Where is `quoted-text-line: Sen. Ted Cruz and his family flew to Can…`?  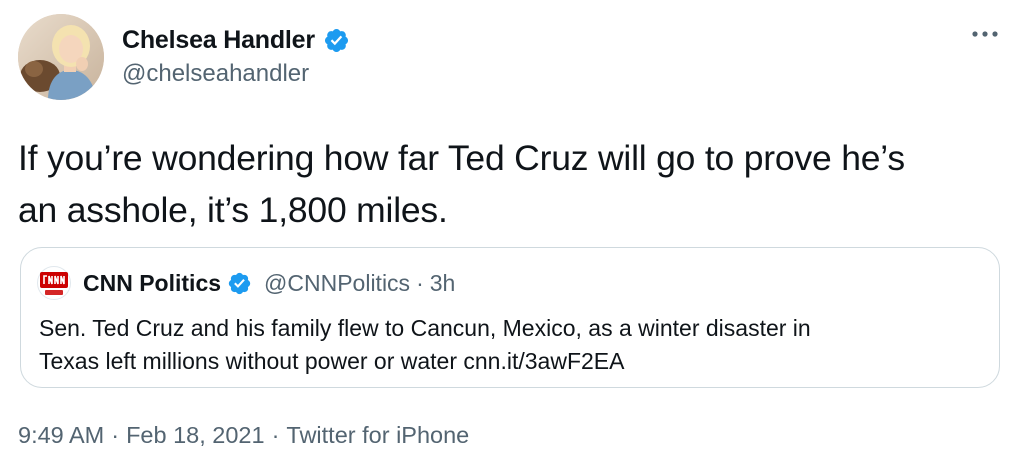
quoted-text-line: Sen. Ted Cruz and his family flew to Can… is located at coordinates (425, 328).